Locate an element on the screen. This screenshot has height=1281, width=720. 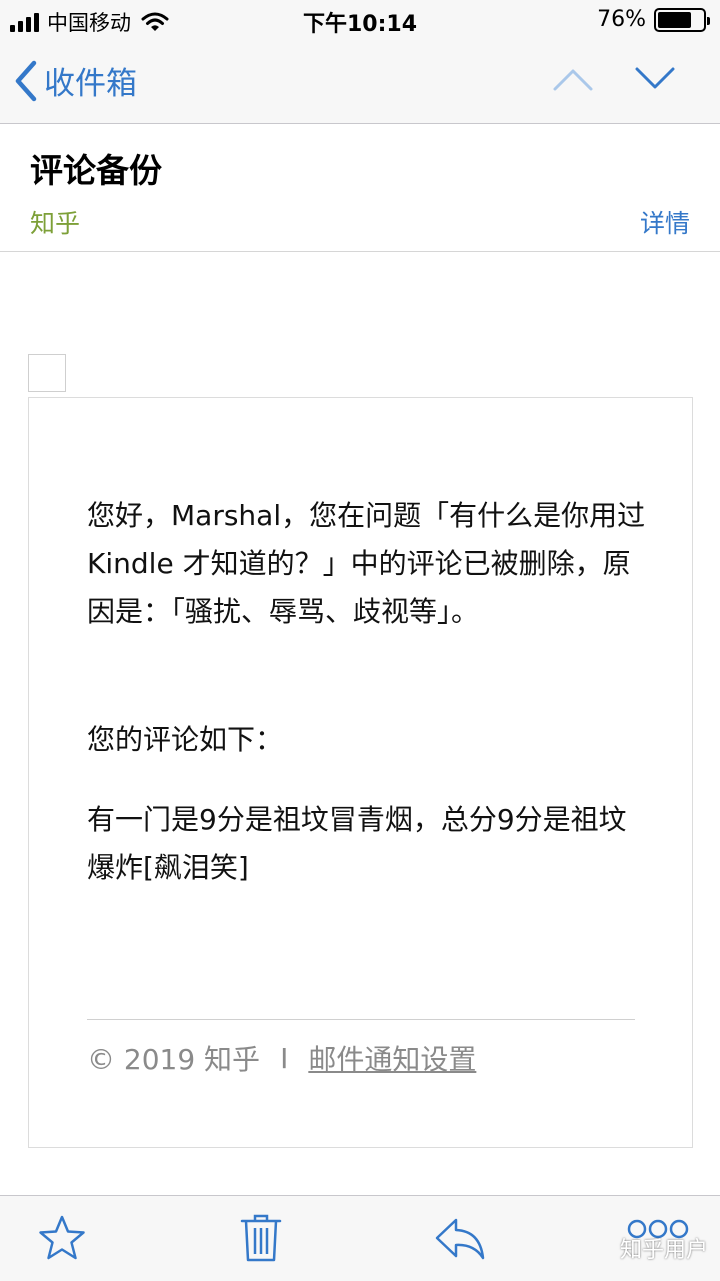
back-button: 收件箱 is located at coordinates (75, 80).